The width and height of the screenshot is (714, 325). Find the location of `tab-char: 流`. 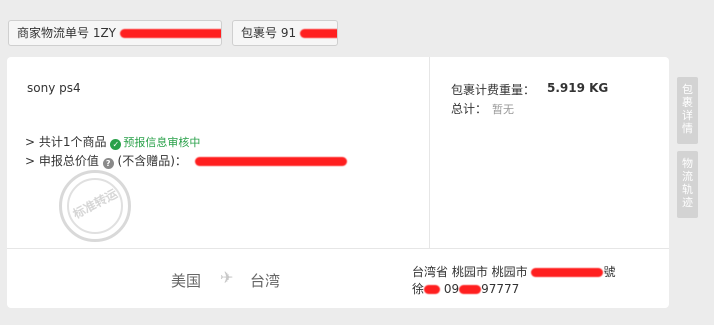

tab-char: 流 is located at coordinates (687, 176).